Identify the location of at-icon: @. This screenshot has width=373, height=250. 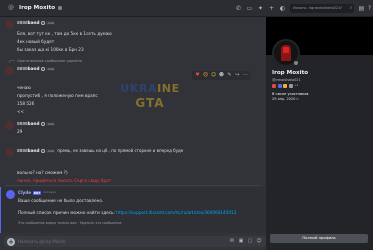
(11, 8).